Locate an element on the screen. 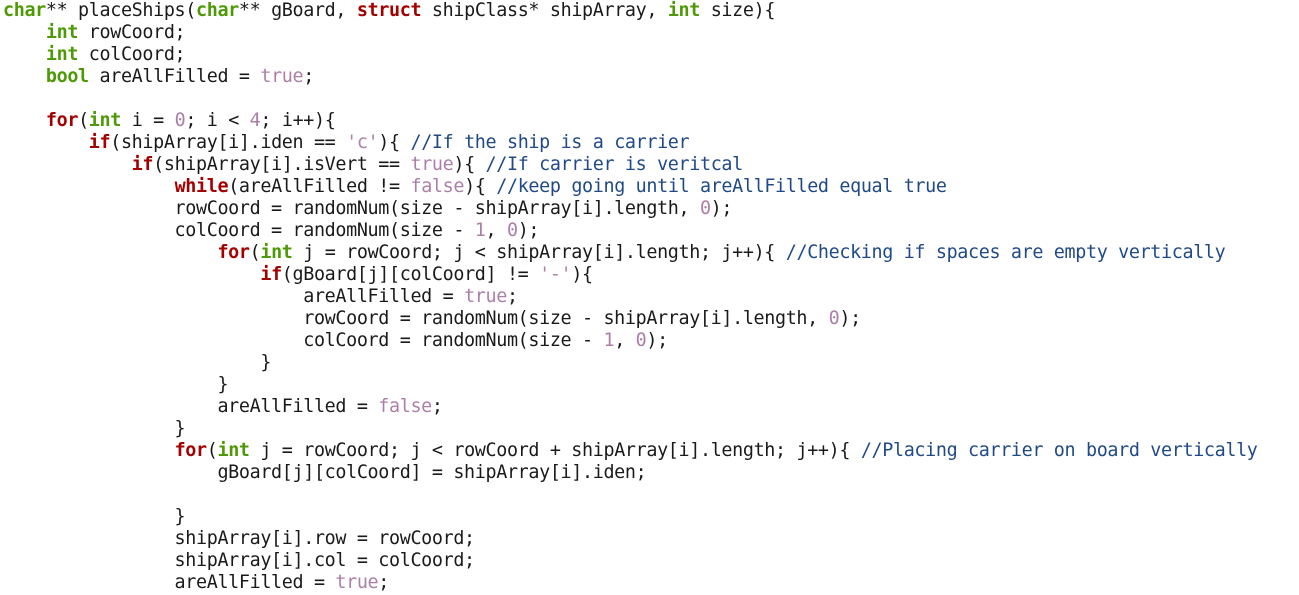 Image resolution: width=1299 pixels, height=595 pixels. code-line: shipArray[i].col = colCoord; is located at coordinates (239, 561).